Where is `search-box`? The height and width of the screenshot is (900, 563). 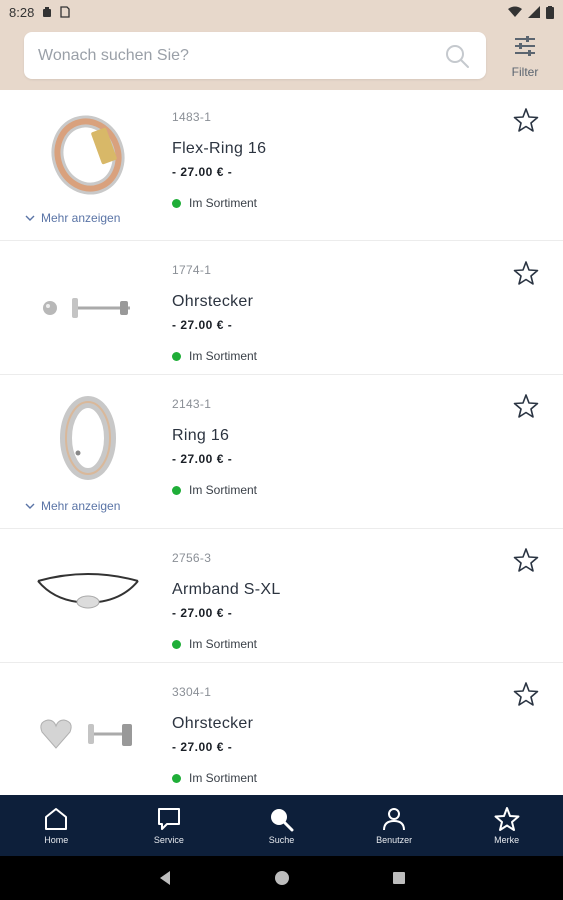 search-box is located at coordinates (255, 55).